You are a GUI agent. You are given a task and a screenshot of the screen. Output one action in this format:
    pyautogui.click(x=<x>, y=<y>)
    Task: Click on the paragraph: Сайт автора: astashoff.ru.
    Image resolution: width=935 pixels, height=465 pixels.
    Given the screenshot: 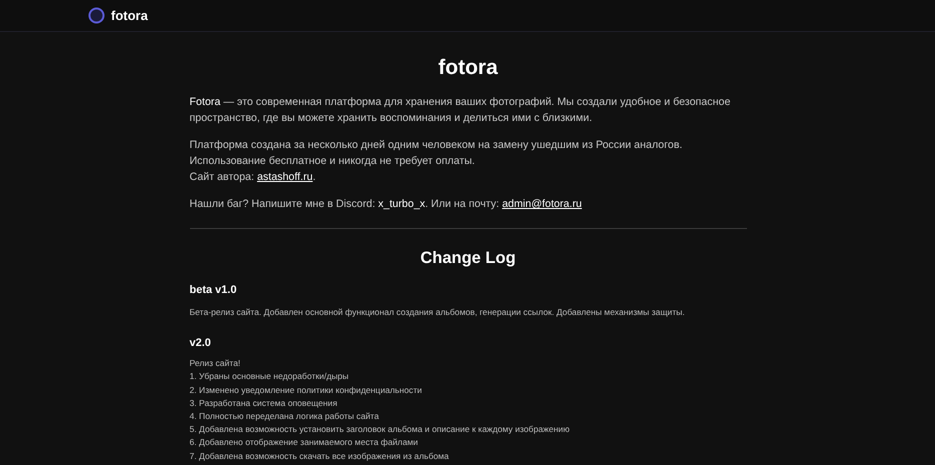 What is the action you would take?
    pyautogui.click(x=253, y=177)
    